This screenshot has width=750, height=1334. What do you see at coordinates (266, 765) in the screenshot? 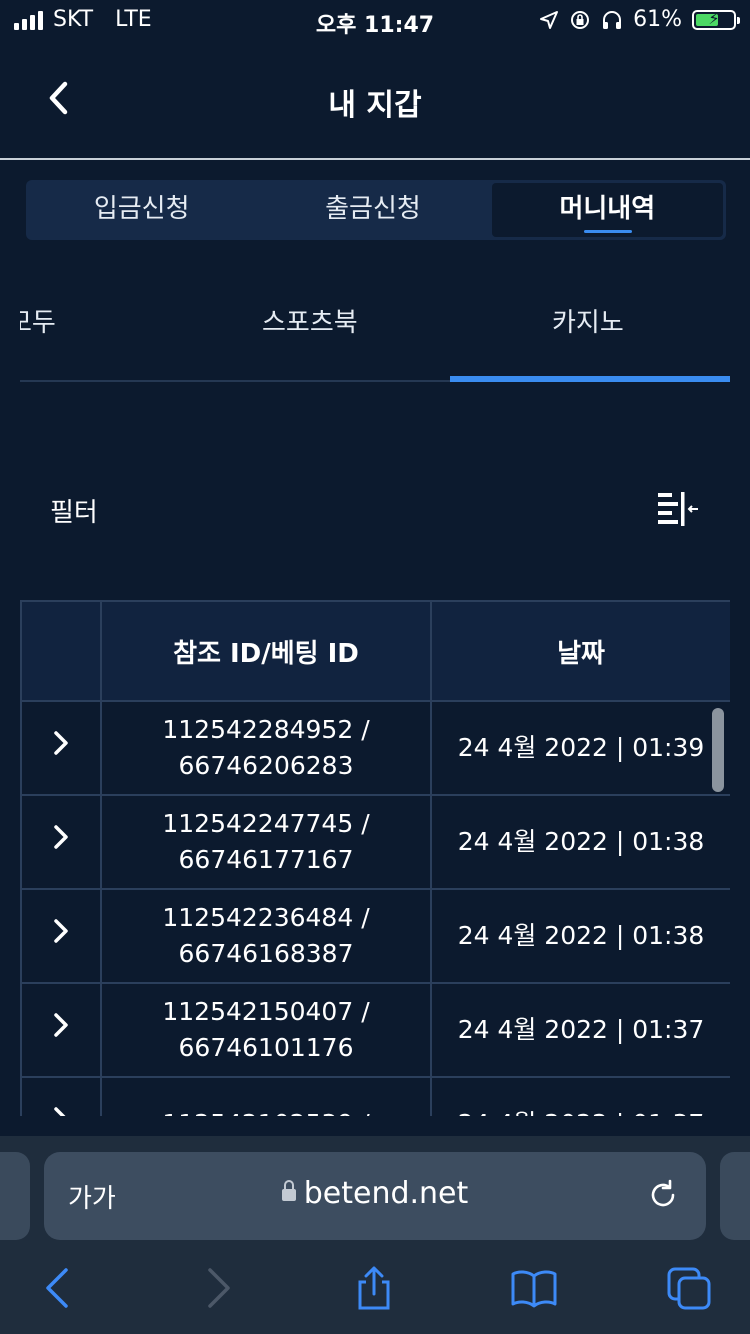
I see `bet-id: 66746206283` at bounding box center [266, 765].